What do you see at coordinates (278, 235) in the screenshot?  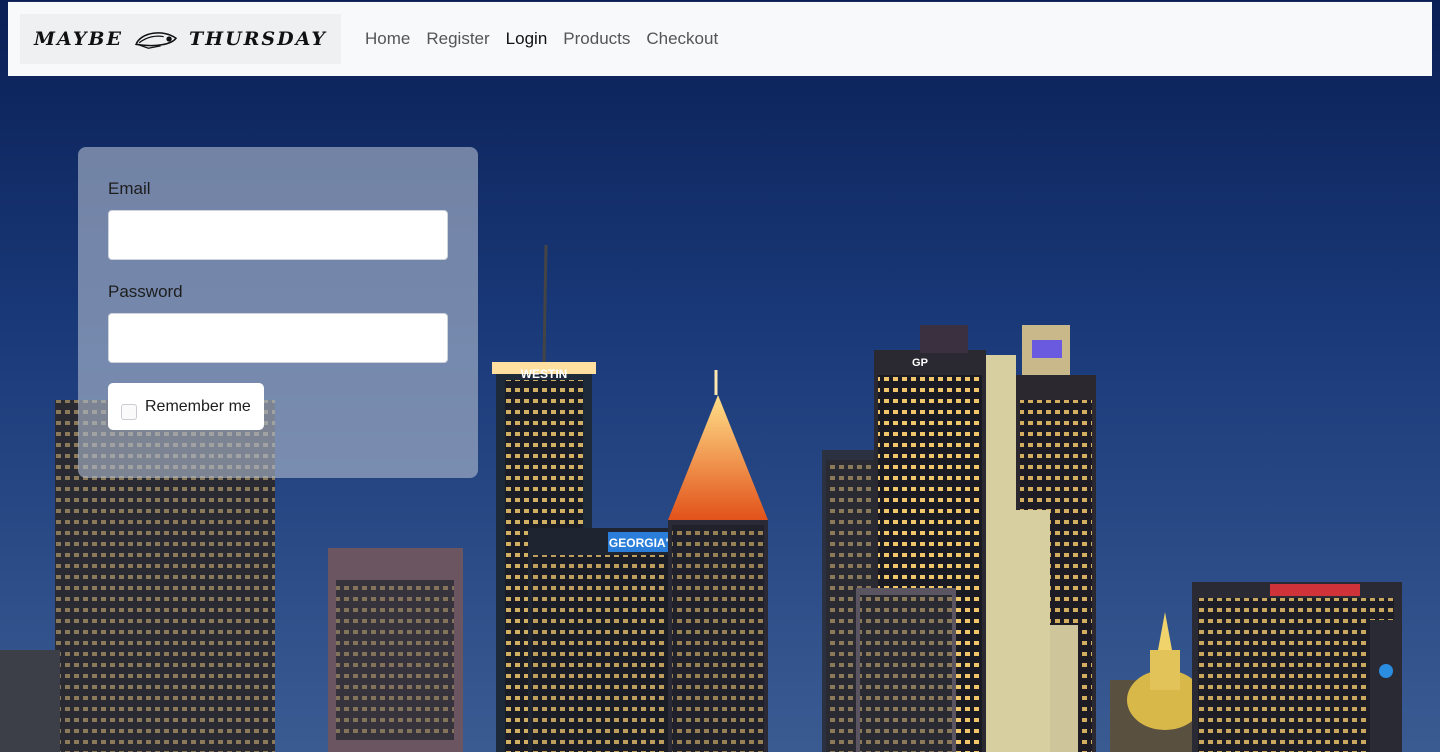 I see `email-field` at bounding box center [278, 235].